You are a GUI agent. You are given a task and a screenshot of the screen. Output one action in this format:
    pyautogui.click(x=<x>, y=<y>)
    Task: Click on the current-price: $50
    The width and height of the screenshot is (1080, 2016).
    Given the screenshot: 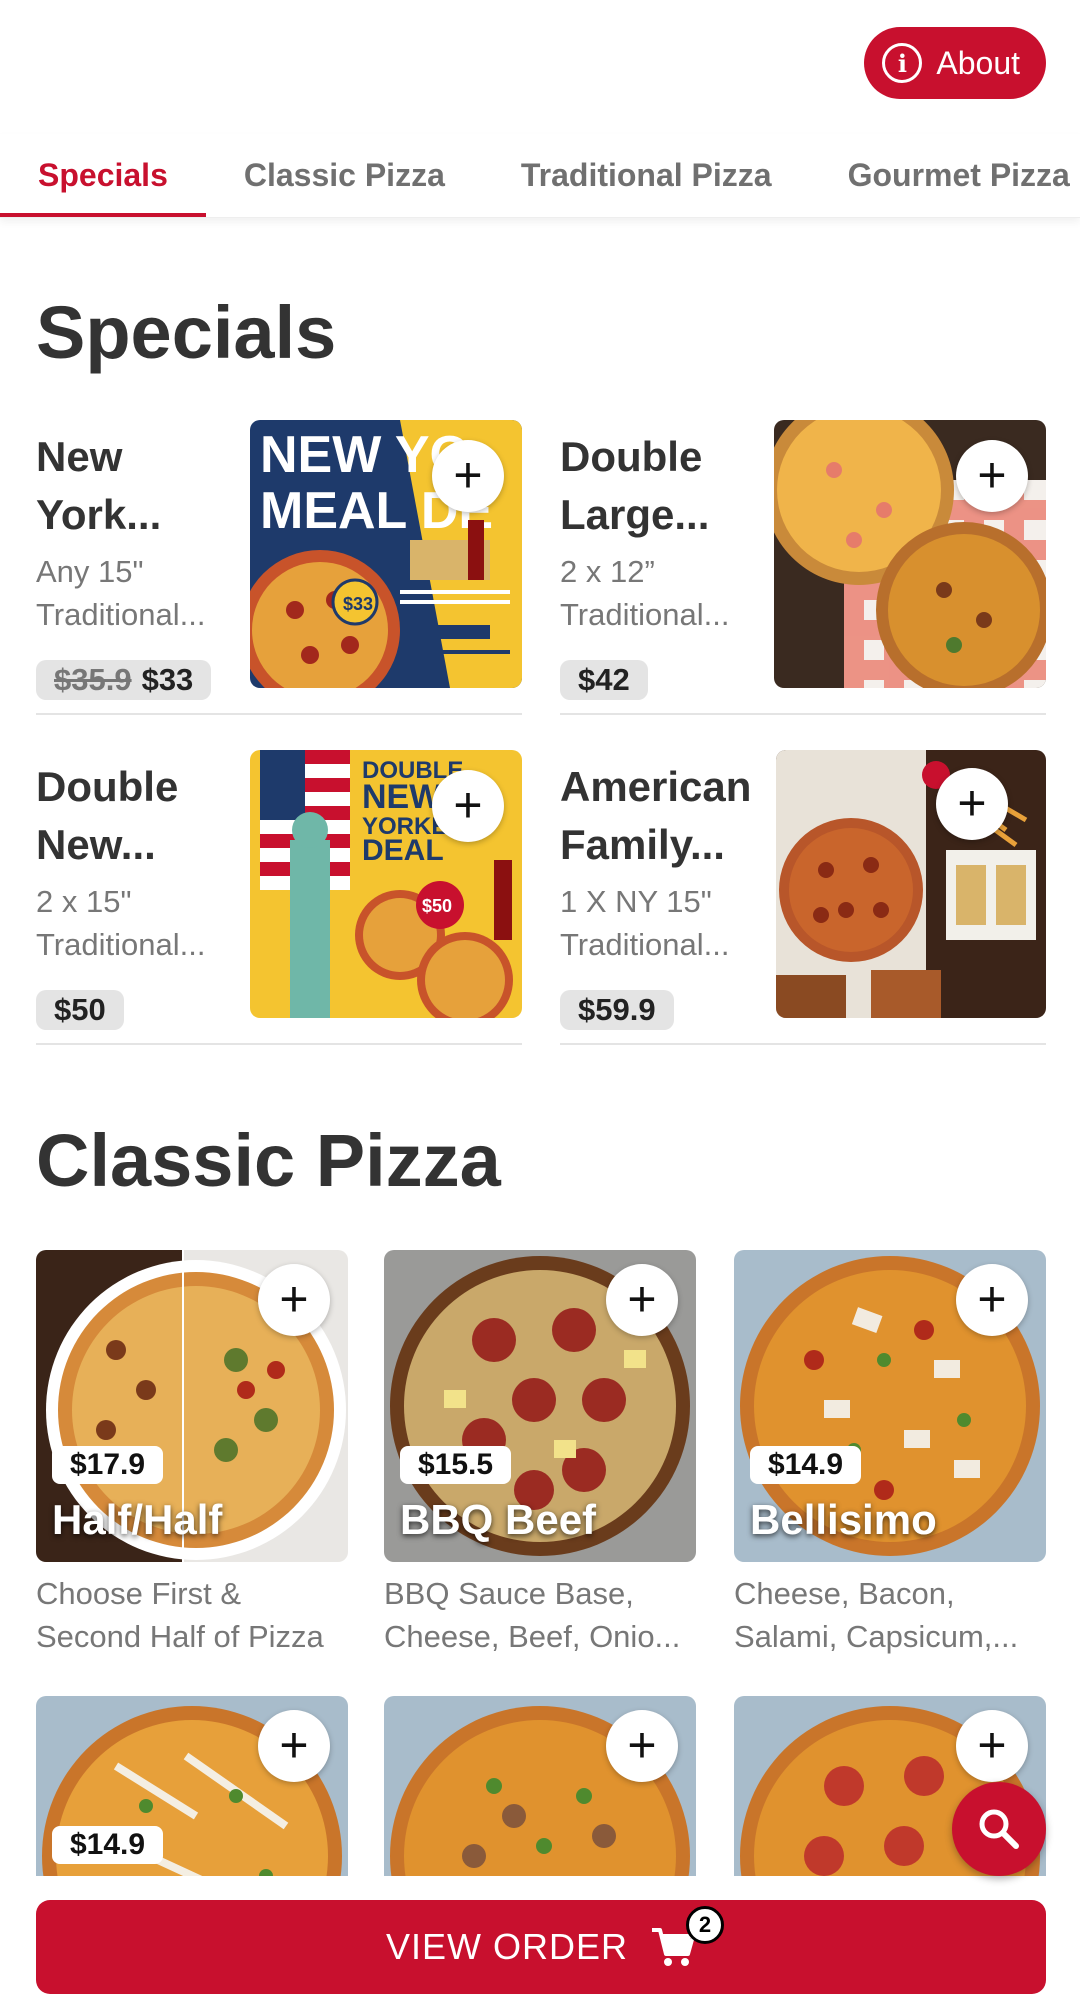 What is the action you would take?
    pyautogui.click(x=80, y=1009)
    